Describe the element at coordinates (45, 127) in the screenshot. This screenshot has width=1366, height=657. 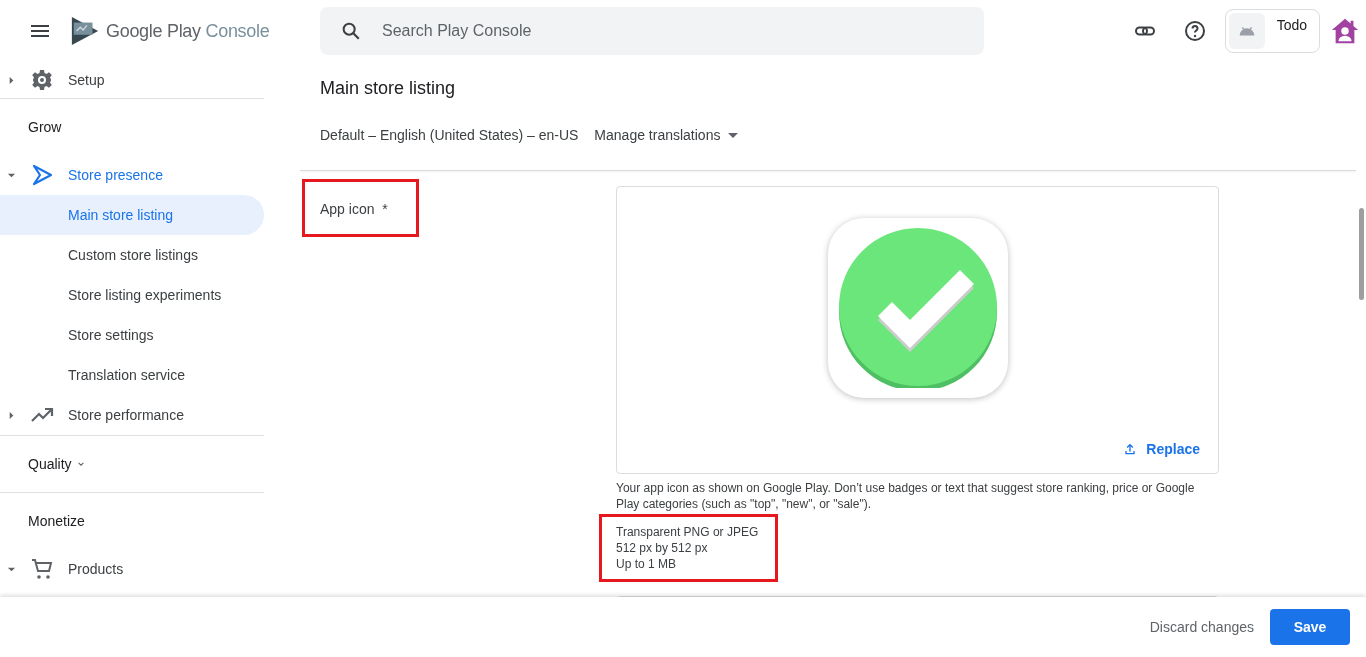
I see `section-heading: Grow` at that location.